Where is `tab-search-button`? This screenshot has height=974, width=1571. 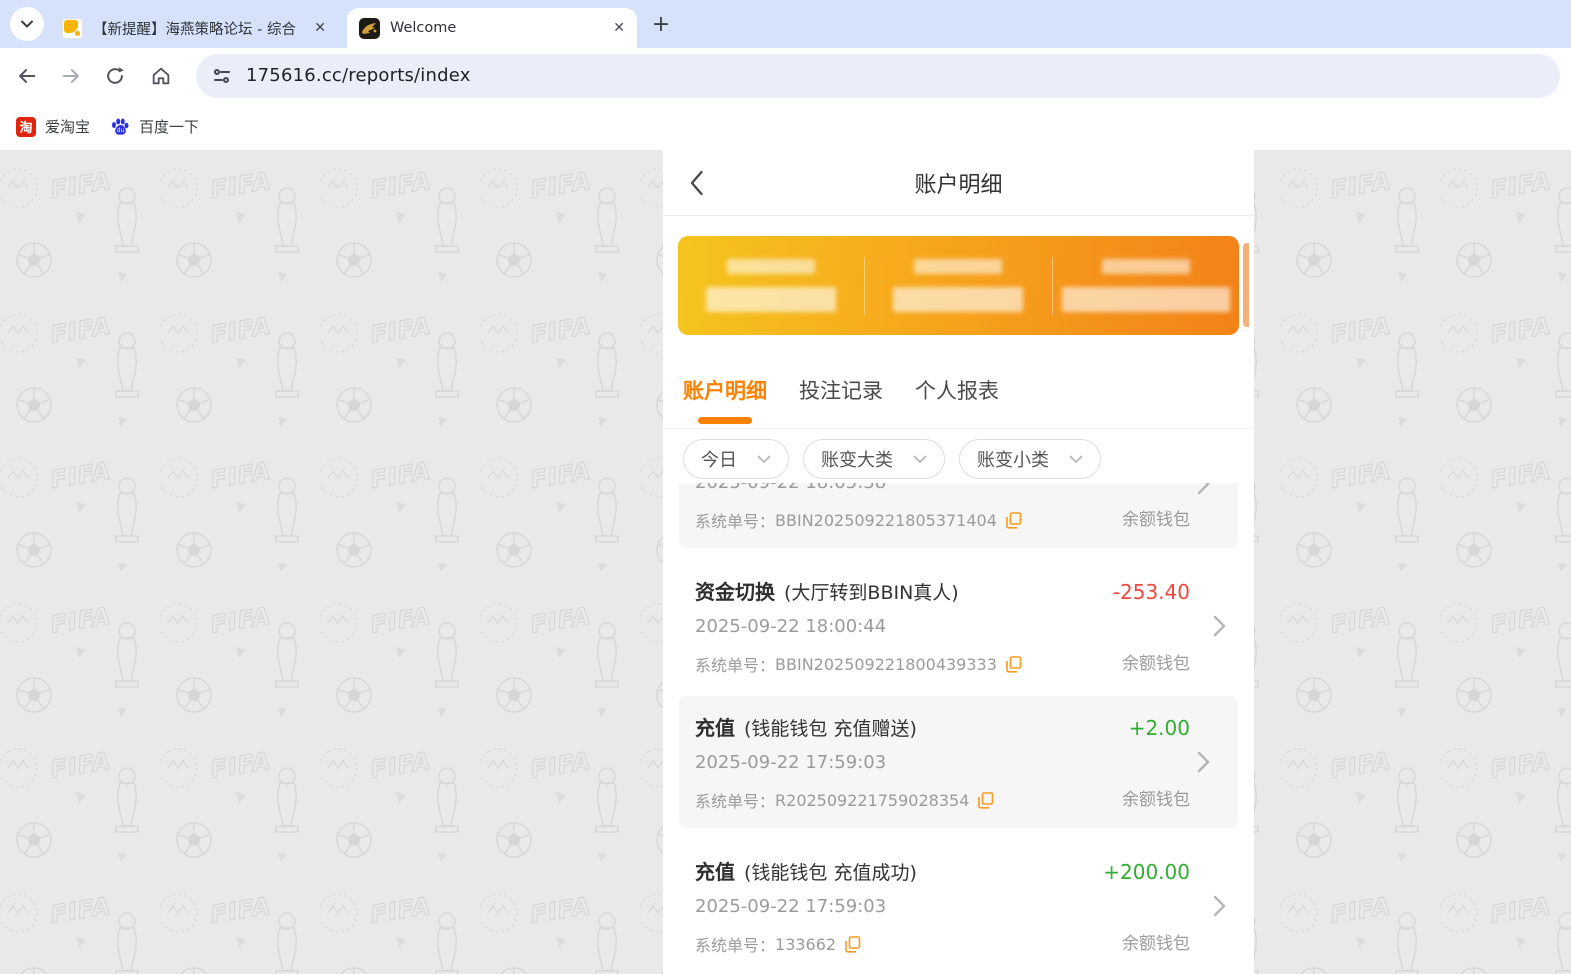
tab-search-button is located at coordinates (27, 24).